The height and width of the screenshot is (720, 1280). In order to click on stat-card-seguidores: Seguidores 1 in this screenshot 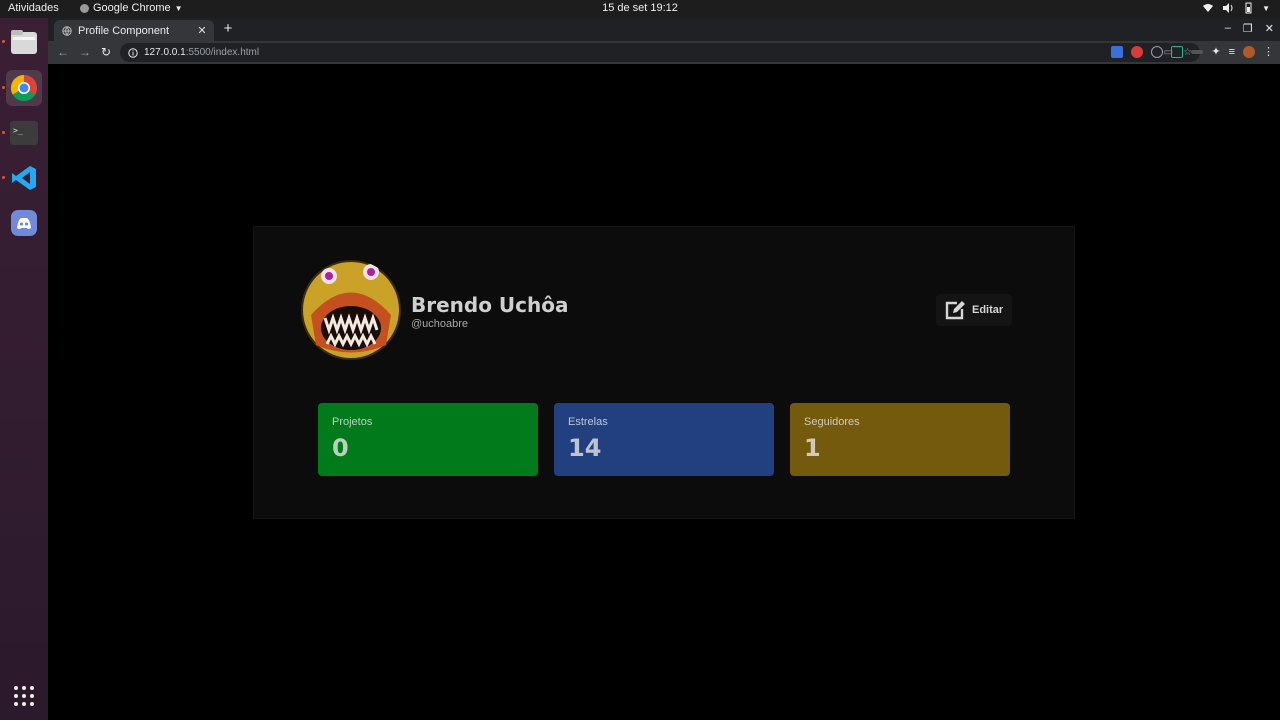, I will do `click(900, 439)`.